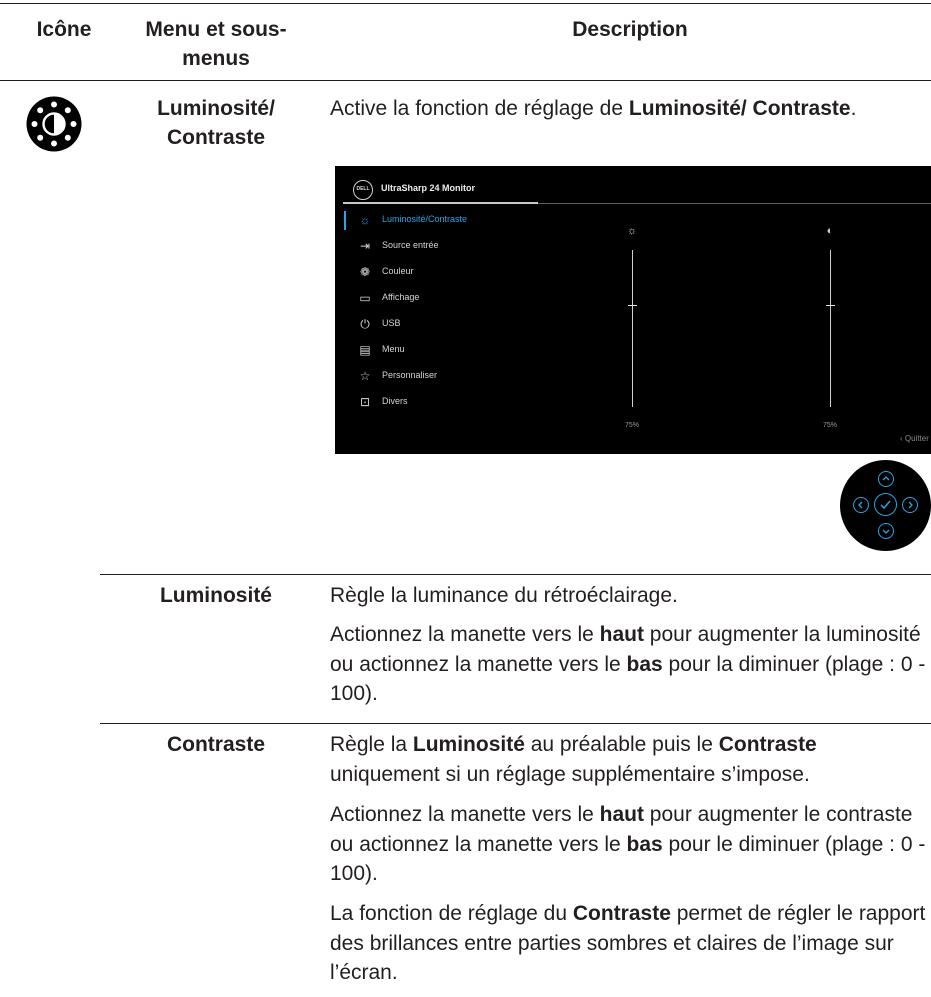 This screenshot has width=931, height=997. I want to click on contrast-slider-track, so click(830, 328).